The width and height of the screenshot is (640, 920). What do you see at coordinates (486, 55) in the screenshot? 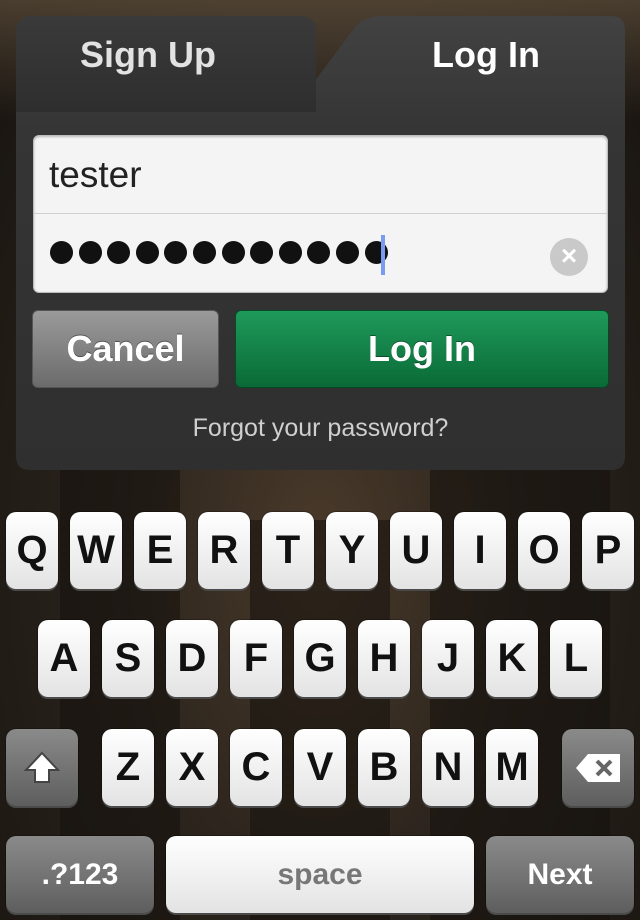
I see `tab-log-in-label: Log In` at bounding box center [486, 55].